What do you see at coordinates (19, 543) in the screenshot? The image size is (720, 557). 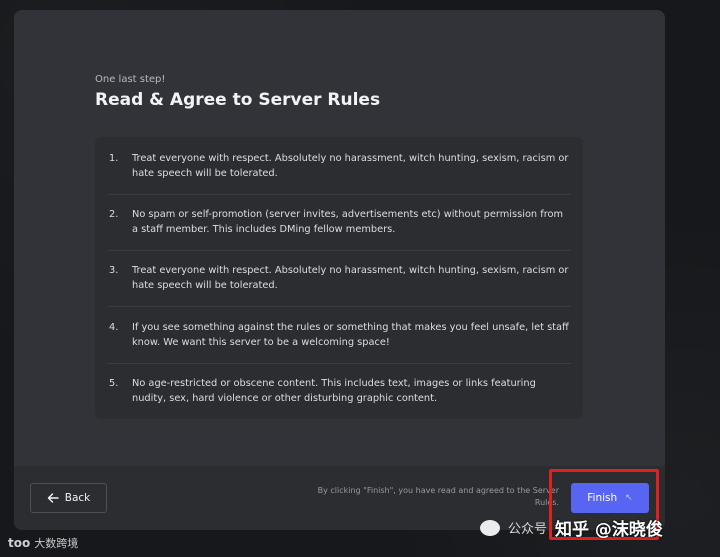 I see `watermark-logo: too` at bounding box center [19, 543].